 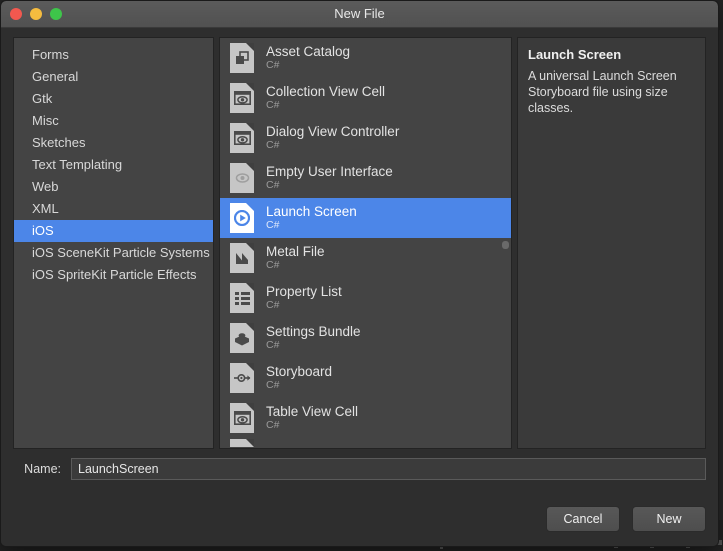 I want to click on template-item-text: Storyboard C#, so click(x=299, y=378).